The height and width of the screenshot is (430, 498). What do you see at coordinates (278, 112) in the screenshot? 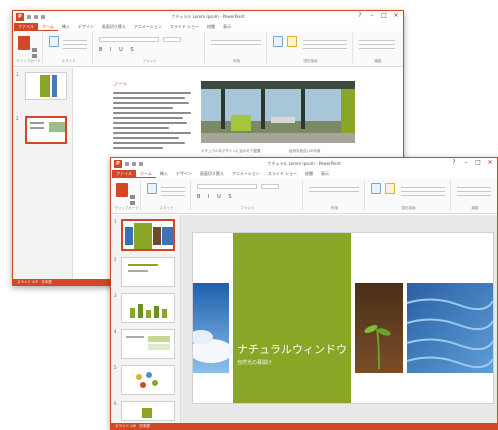
I see `interior-photo` at bounding box center [278, 112].